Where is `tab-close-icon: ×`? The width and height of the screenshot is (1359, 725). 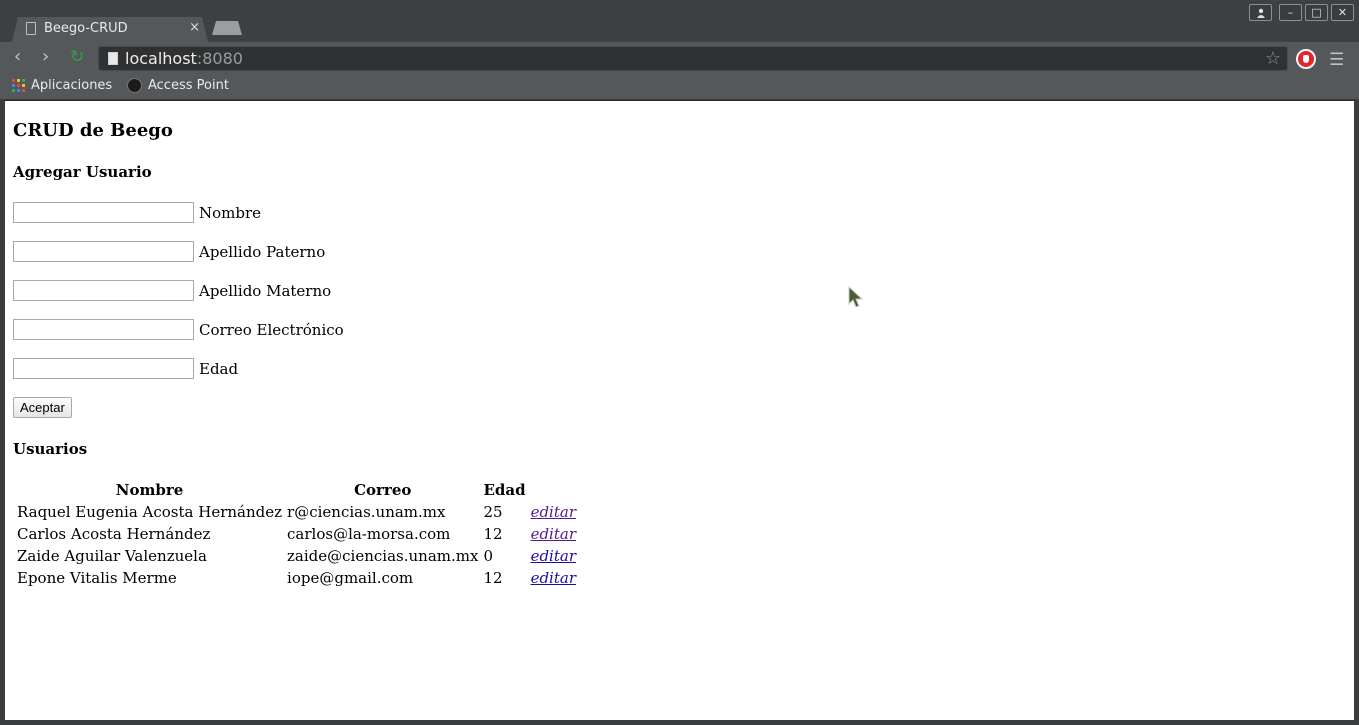 tab-close-icon: × is located at coordinates (194, 27).